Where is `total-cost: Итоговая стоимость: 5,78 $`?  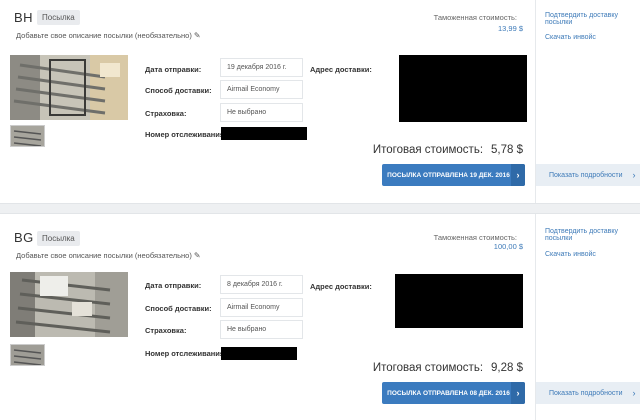
total-cost: Итоговая стоимость: 5,78 $ is located at coordinates (448, 150).